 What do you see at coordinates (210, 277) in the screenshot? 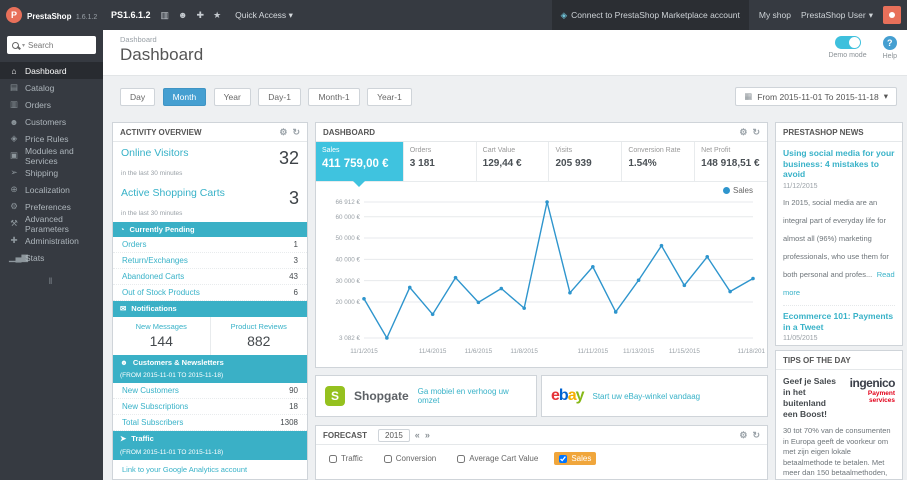
I see `pending-row-abandoned-carts: Abandoned Carts 43` at bounding box center [210, 277].